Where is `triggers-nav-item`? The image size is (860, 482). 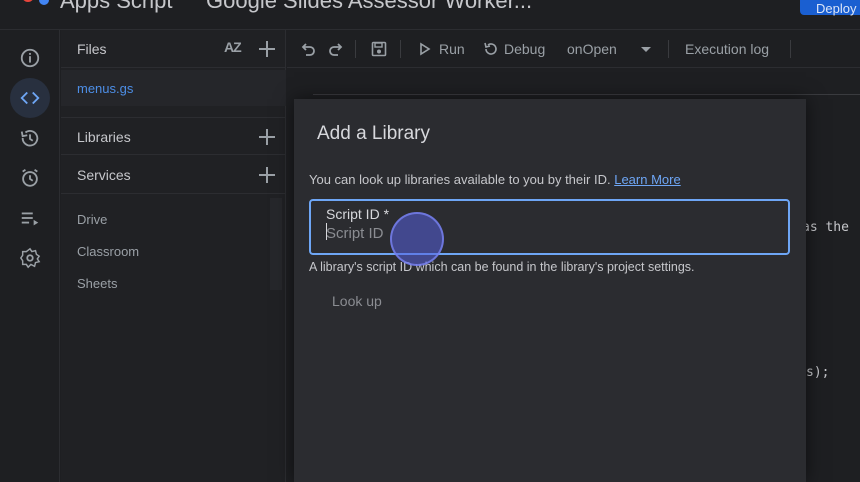 triggers-nav-item is located at coordinates (30, 178).